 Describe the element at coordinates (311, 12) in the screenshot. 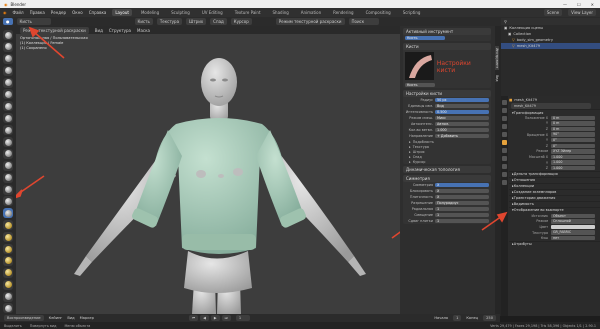

I see `tab-animation: Animation` at that location.